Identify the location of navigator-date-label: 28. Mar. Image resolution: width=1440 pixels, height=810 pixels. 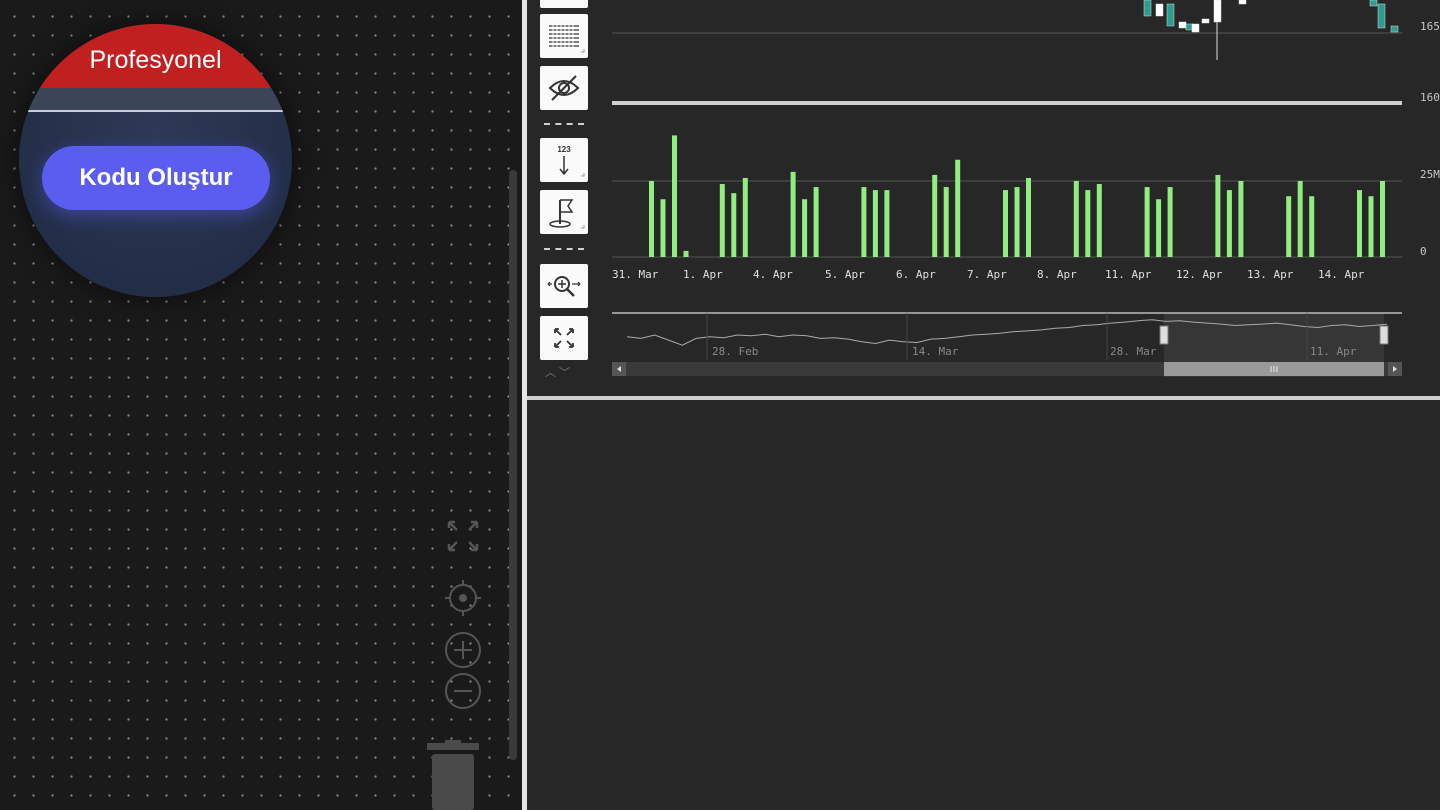
(1133, 351).